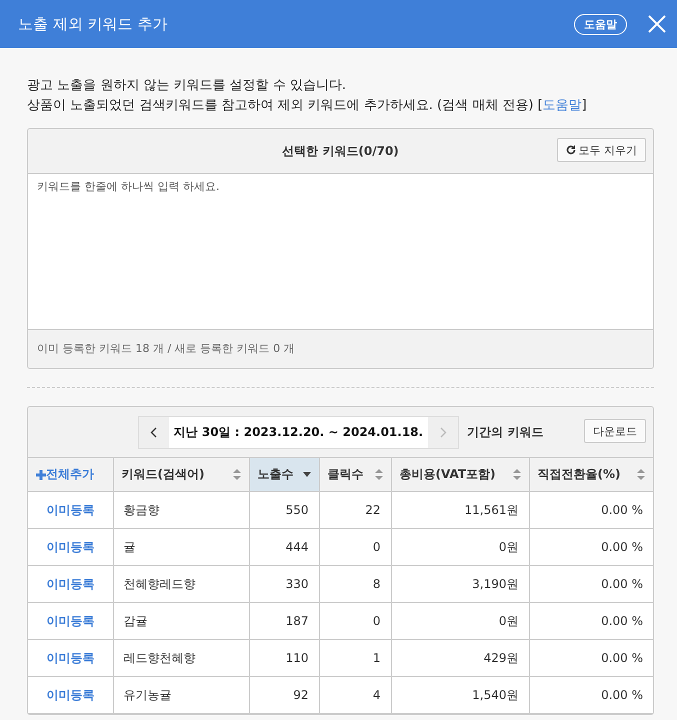  Describe the element at coordinates (284, 695) in the screenshot. I see `table-cell: 92` at that location.